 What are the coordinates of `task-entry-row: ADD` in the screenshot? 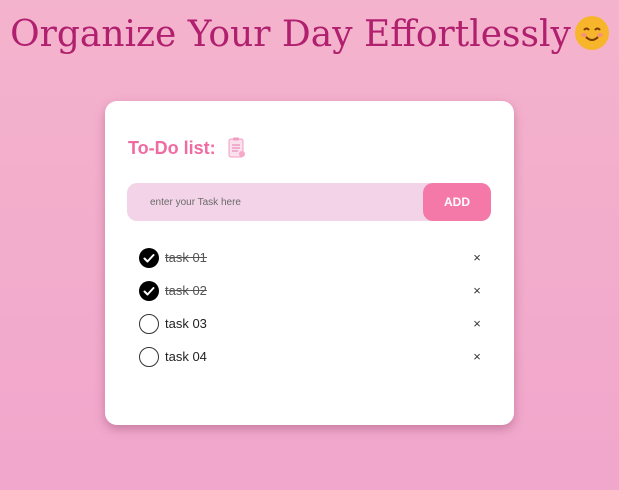 It's located at (309, 202).